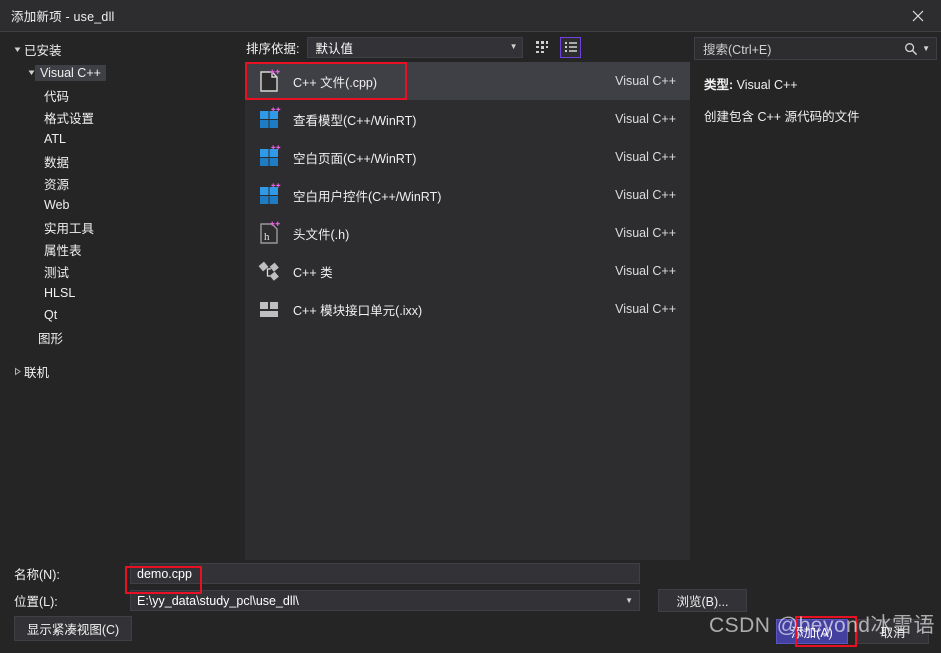  What do you see at coordinates (69, 118) in the screenshot?
I see `sidebar-item-label: 格式设置` at bounding box center [69, 118].